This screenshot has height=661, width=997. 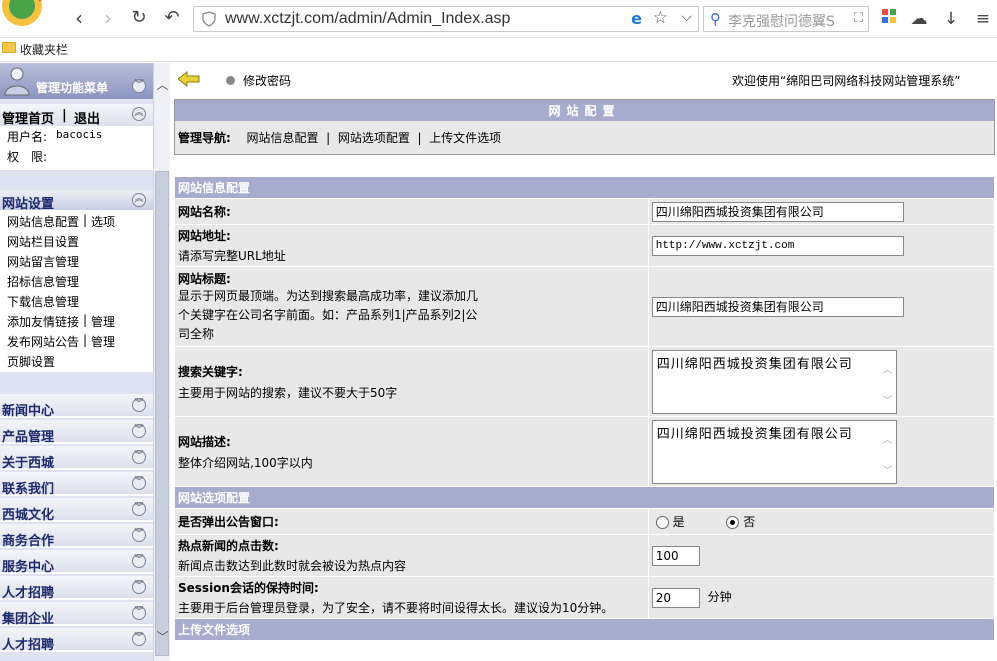 What do you see at coordinates (76, 510) in the screenshot?
I see `category-culture: 西城文化 ︾` at bounding box center [76, 510].